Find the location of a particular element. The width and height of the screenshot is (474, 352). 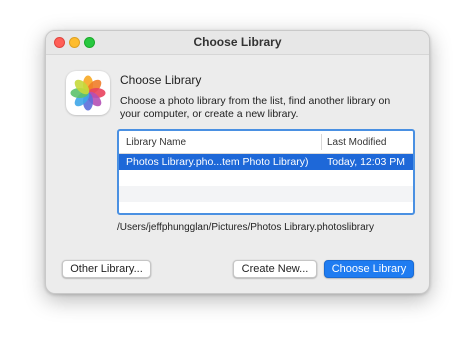

column-header-last-modified: Last Modified is located at coordinates (356, 142).